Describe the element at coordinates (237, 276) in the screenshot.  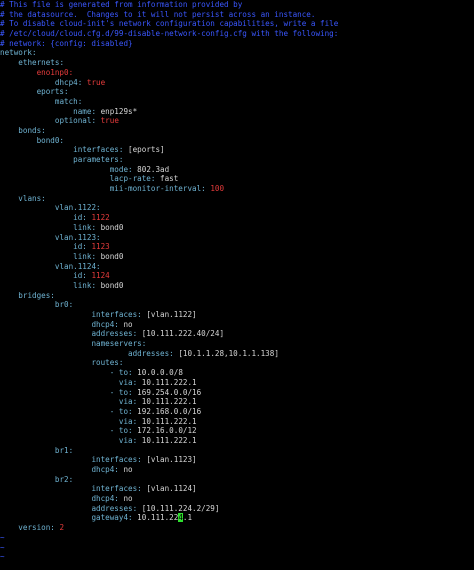
I see `yaml-line: id: 1124` at that location.